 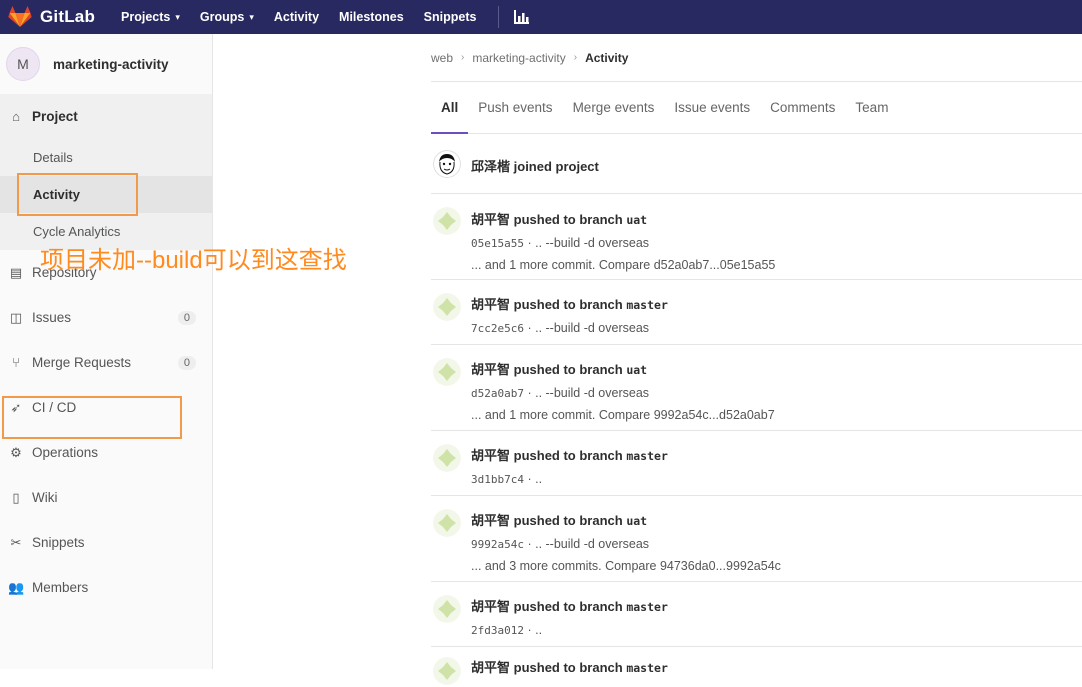 I want to click on breadcrumb-item: marketing-activity, so click(x=518, y=58).